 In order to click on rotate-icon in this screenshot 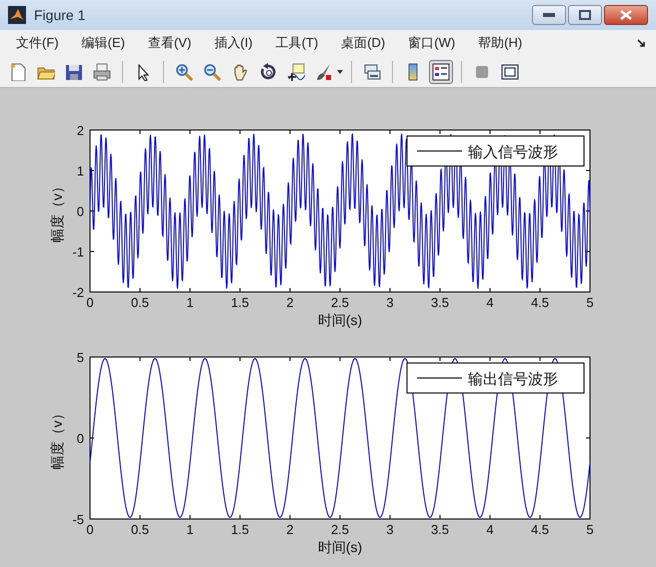, I will do `click(268, 71)`.